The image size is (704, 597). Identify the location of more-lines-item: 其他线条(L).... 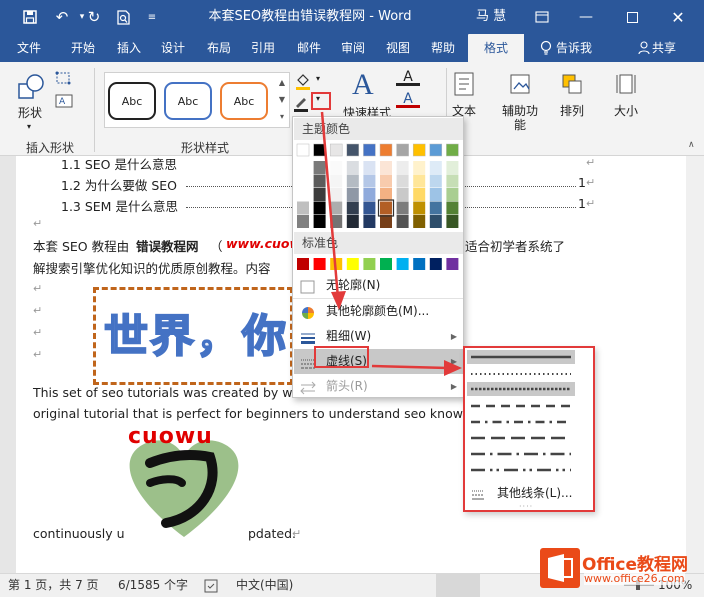
(535, 492).